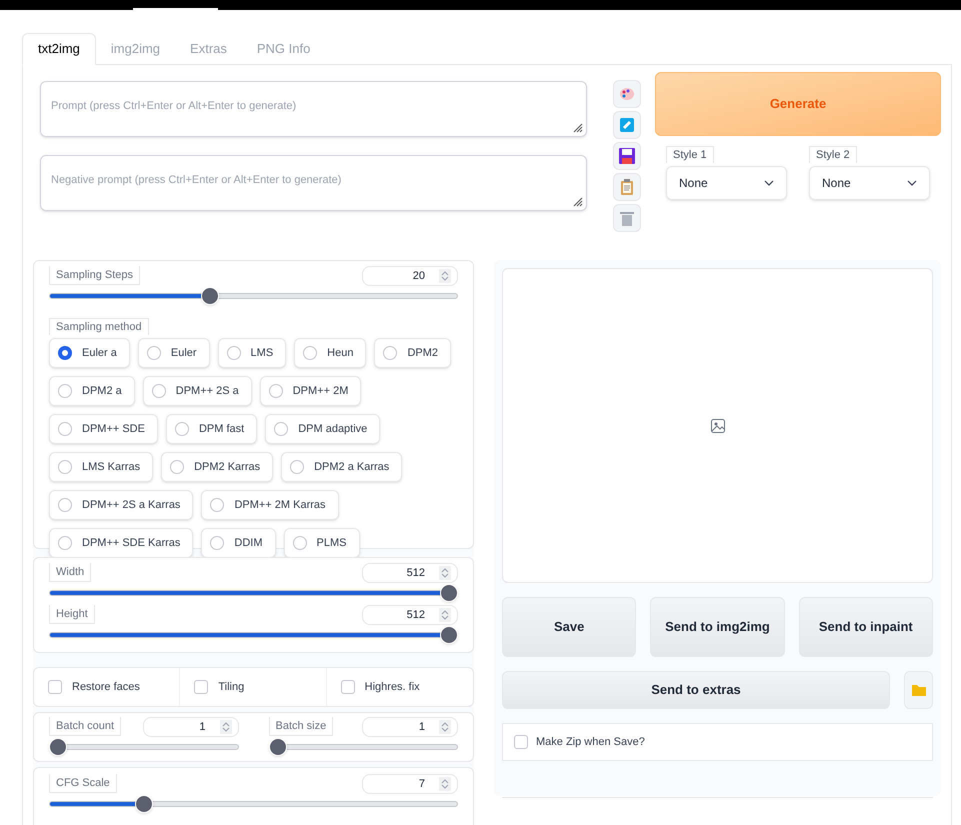 Image resolution: width=961 pixels, height=825 pixels. I want to click on checkbox-label: Tiling, so click(231, 687).